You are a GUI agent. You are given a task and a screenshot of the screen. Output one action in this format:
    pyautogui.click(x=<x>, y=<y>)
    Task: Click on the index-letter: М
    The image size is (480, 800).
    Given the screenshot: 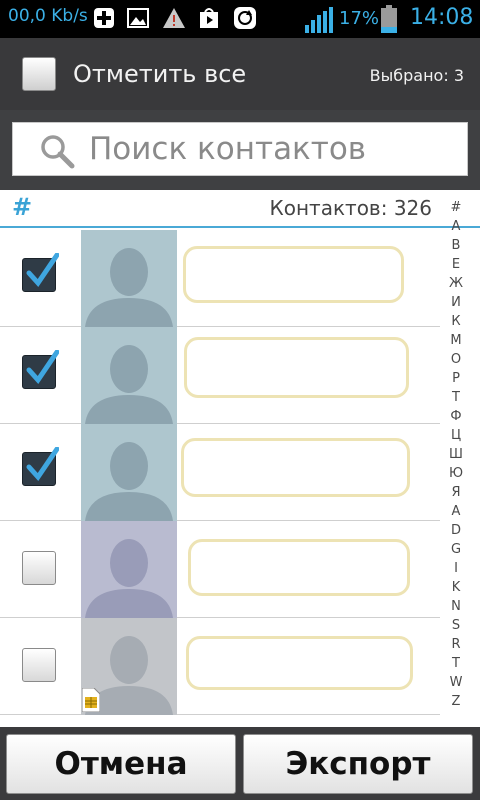 What is the action you would take?
    pyautogui.click(x=456, y=340)
    